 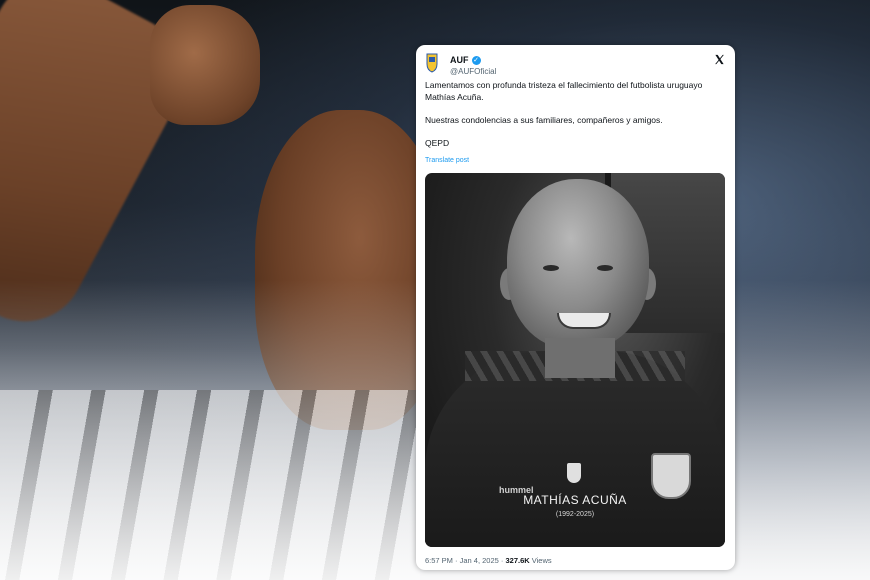 I want to click on media-person-neck, so click(x=580, y=358).